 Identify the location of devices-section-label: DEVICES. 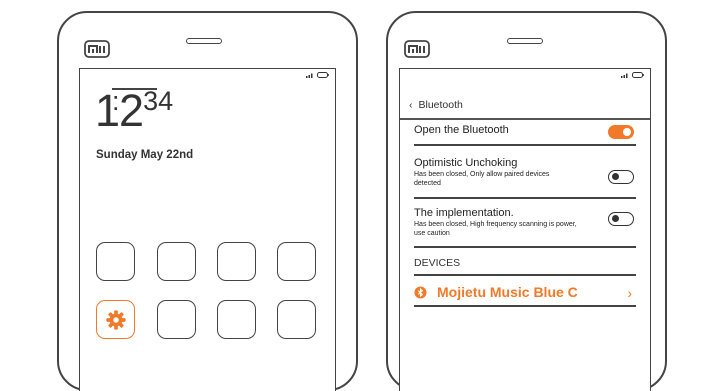
(437, 263).